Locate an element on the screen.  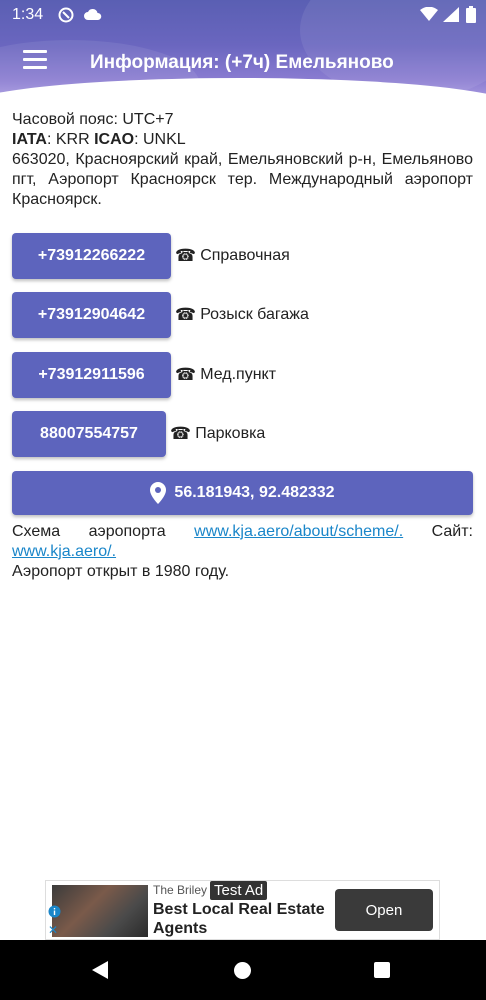
icao-label: ICAO is located at coordinates (114, 139).